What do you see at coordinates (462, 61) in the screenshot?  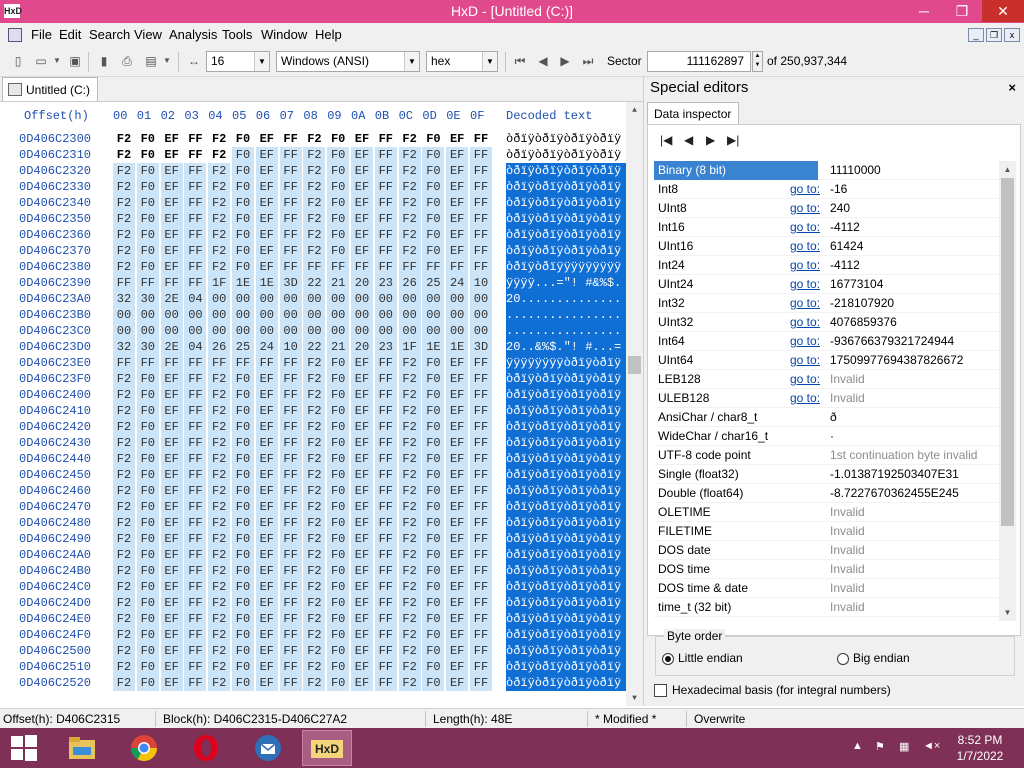 I see `base-select: hex ▼` at bounding box center [462, 61].